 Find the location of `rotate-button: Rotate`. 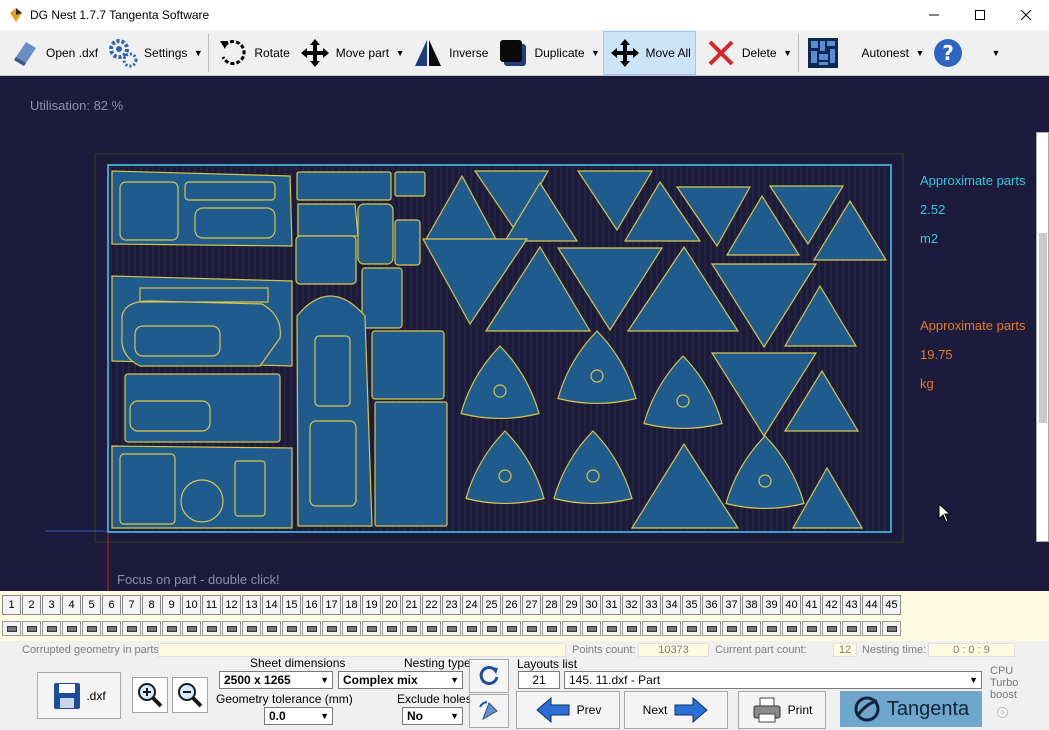

rotate-button: Rotate is located at coordinates (252, 53).